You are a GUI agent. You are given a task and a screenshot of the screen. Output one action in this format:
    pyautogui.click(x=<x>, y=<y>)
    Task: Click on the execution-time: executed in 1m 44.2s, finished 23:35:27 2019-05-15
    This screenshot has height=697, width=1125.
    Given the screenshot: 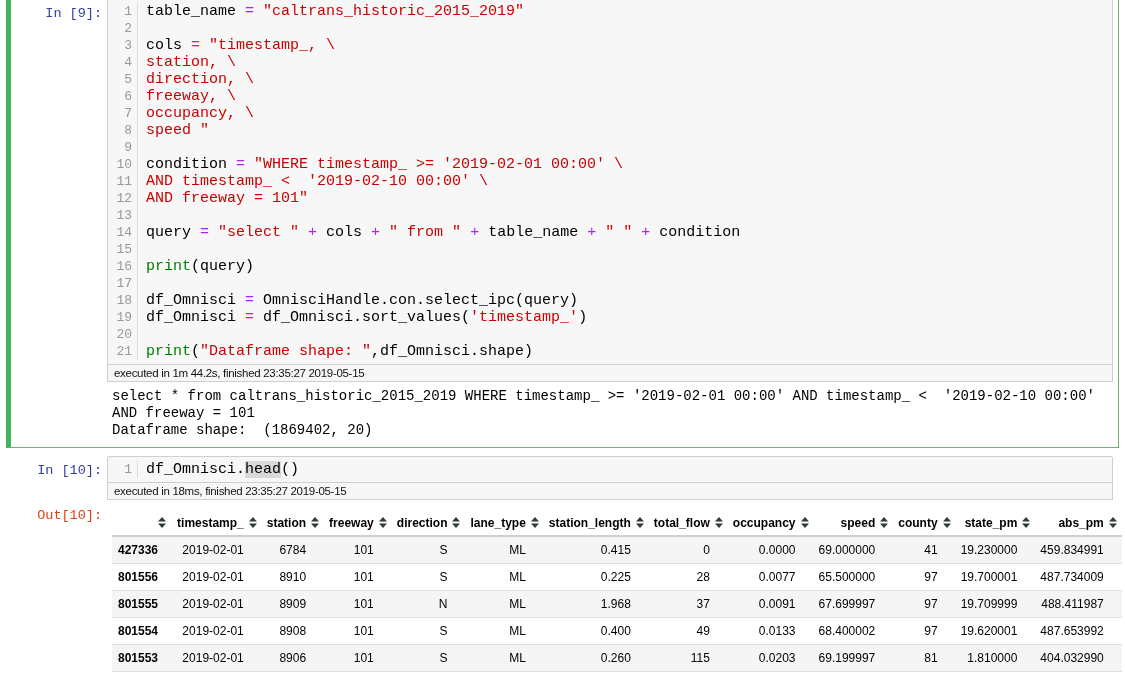 What is the action you would take?
    pyautogui.click(x=239, y=373)
    